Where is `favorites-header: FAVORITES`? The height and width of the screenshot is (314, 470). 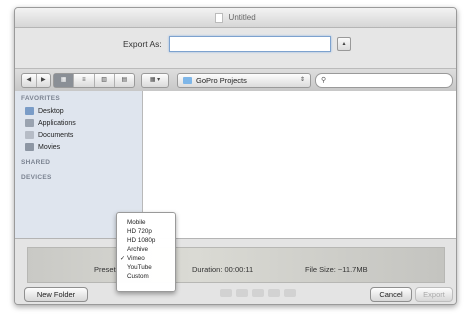 favorites-header: FAVORITES is located at coordinates (41, 98).